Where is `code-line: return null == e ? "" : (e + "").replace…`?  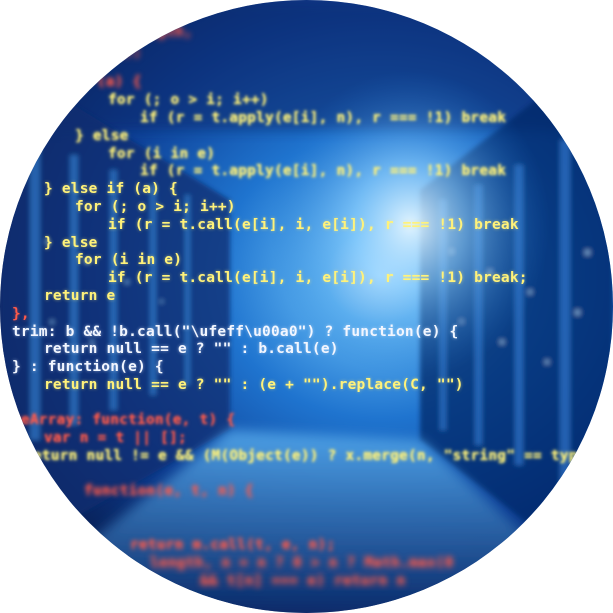 code-line: return null == e ? "" : (e + "").replace… is located at coordinates (254, 385).